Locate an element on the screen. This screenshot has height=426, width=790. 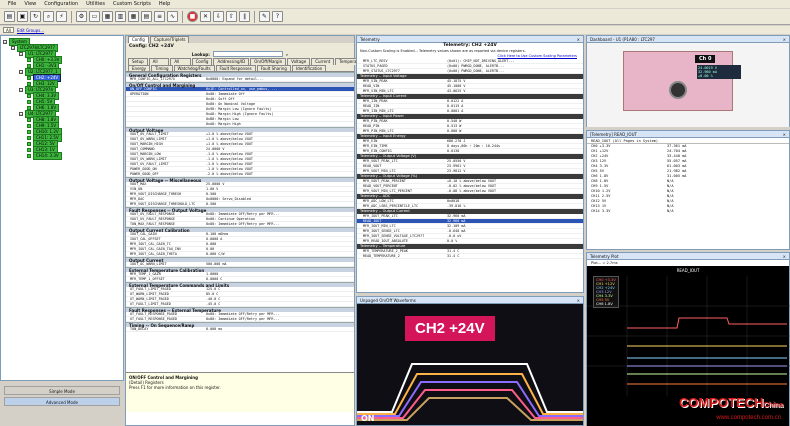
pause-icon: ∥ is located at coordinates (244, 16).